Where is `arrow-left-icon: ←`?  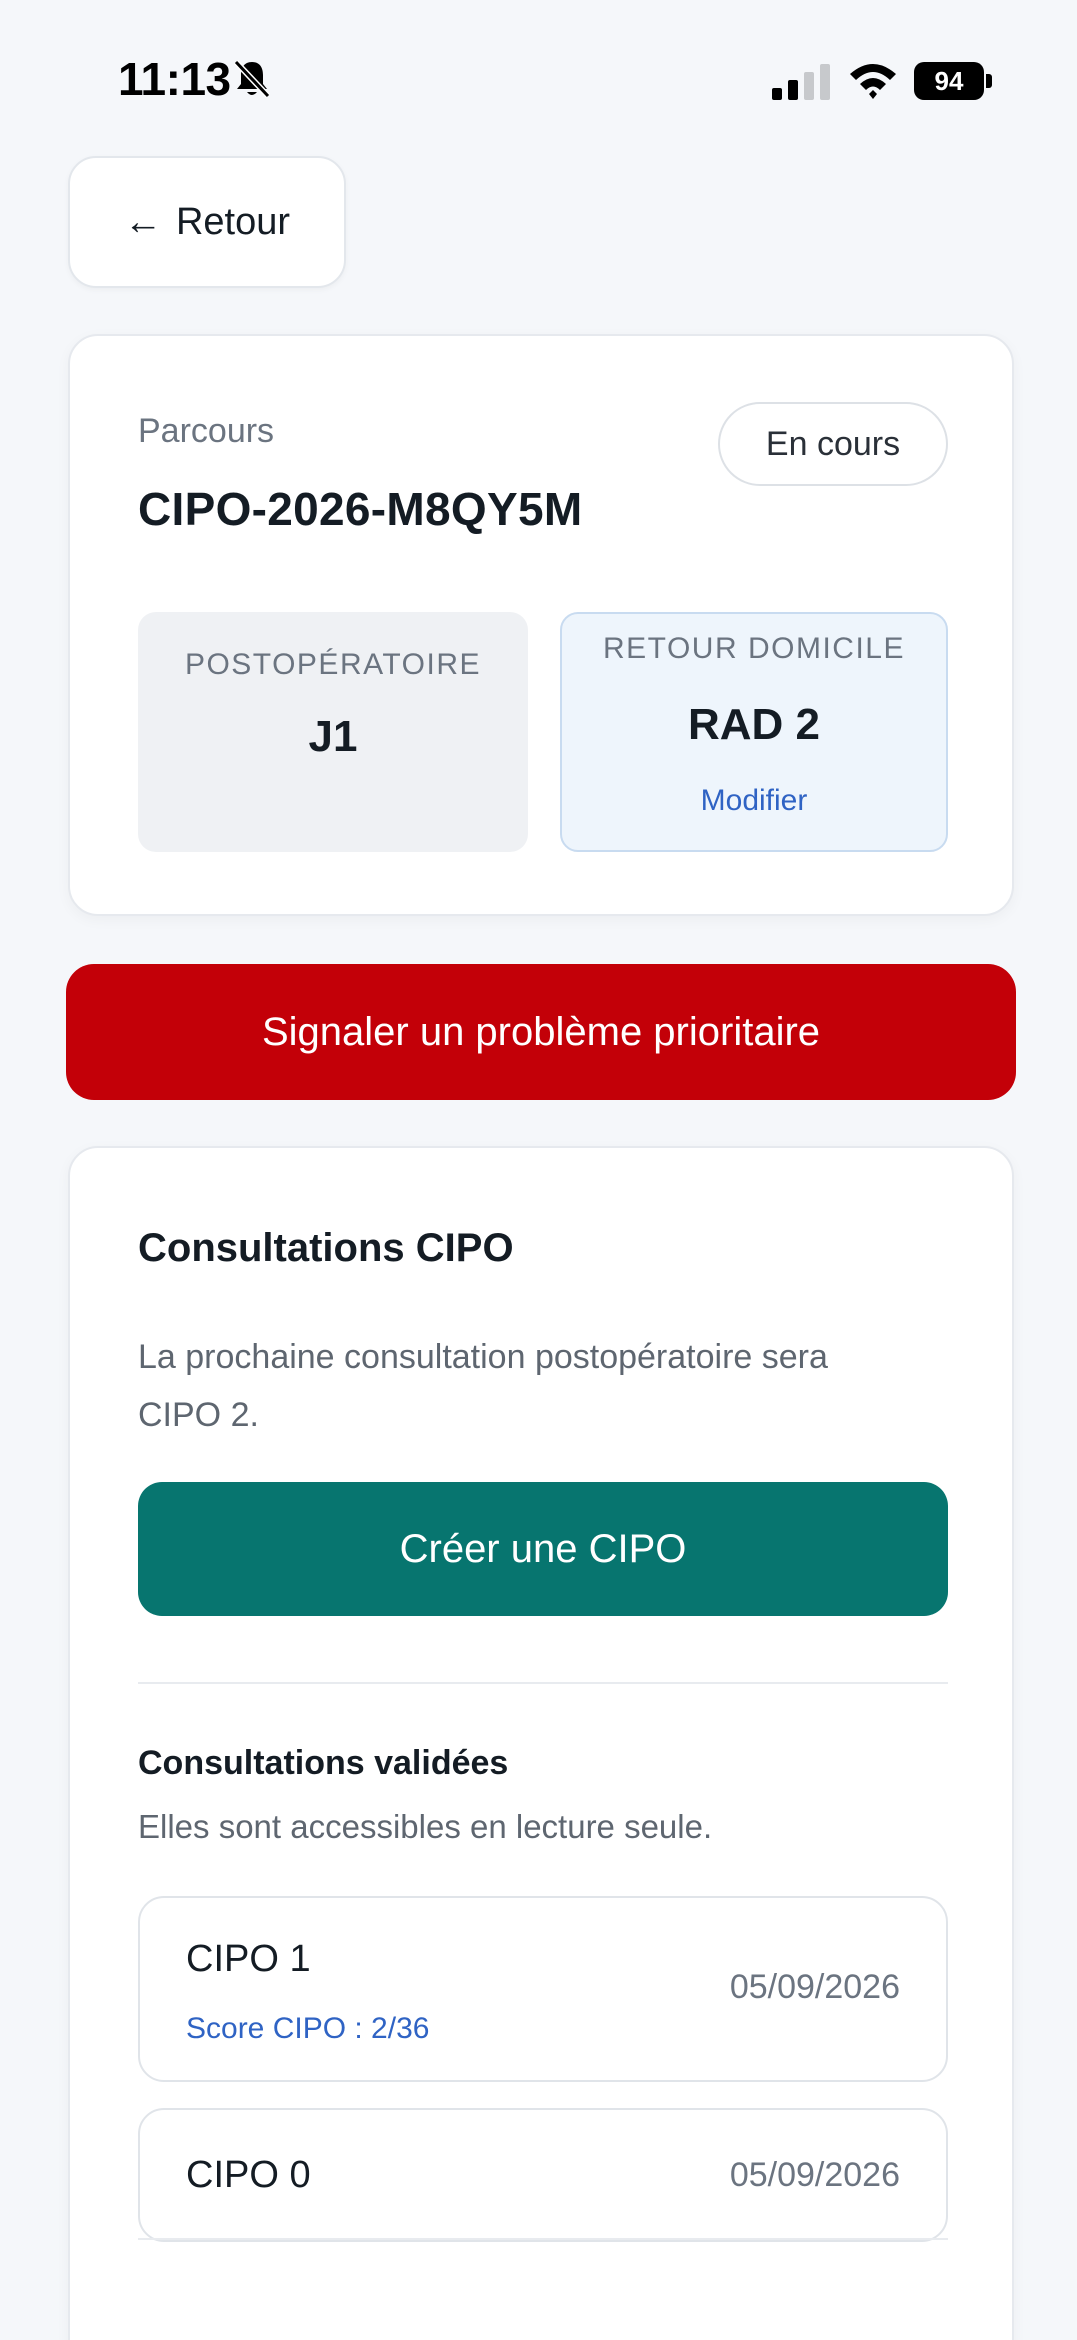
arrow-left-icon: ← is located at coordinates (142, 222).